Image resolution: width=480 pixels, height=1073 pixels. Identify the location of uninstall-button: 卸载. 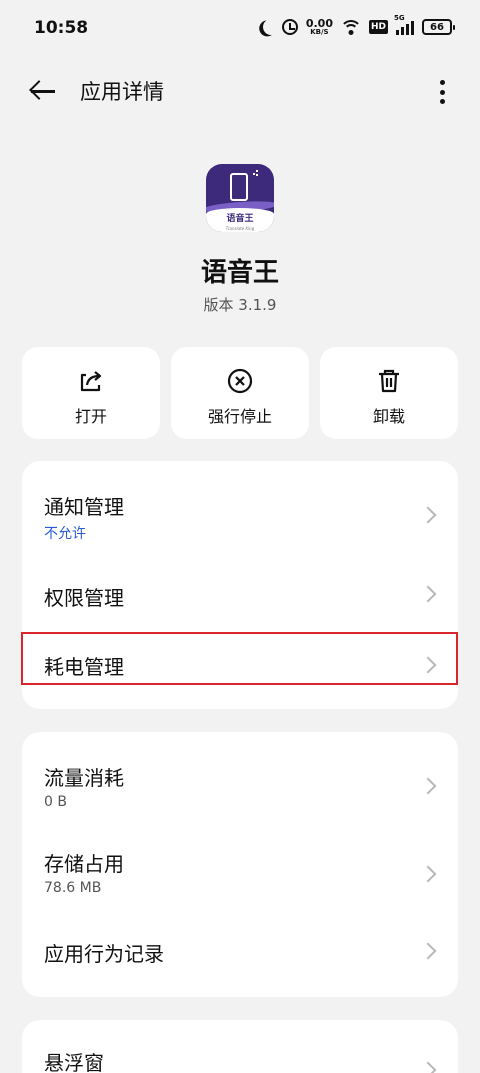
(389, 393).